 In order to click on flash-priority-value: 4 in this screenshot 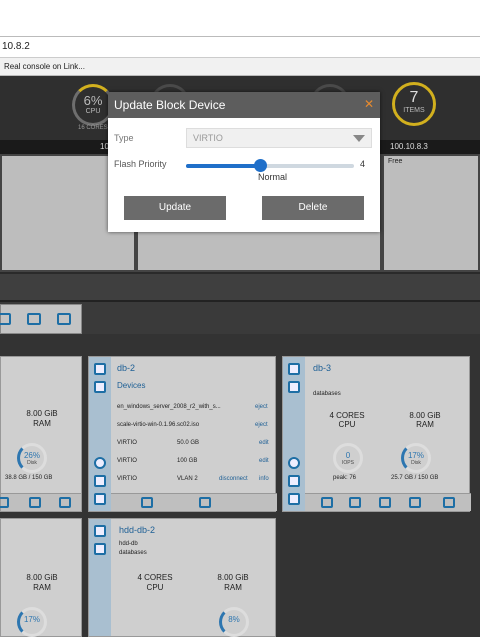, I will do `click(363, 164)`.